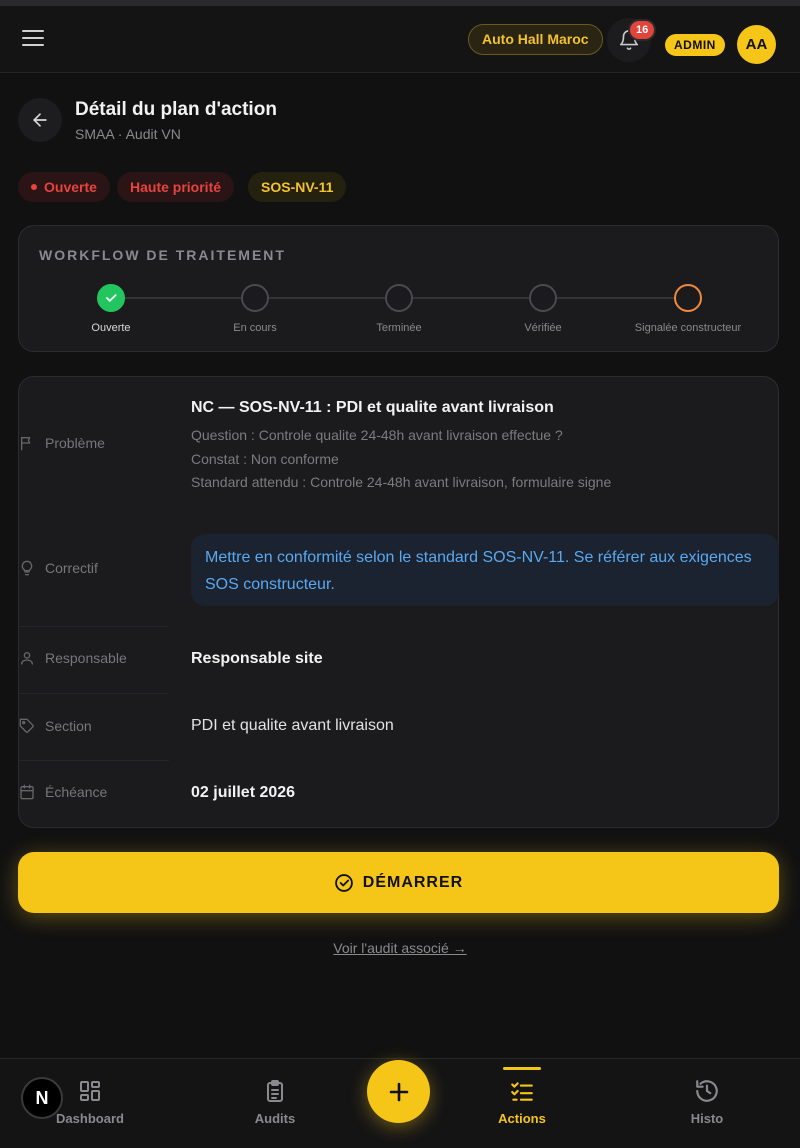 Image resolution: width=800 pixels, height=1148 pixels. What do you see at coordinates (162, 255) in the screenshot?
I see `workflow-title: WORKFLOW DE TRAITEMENT` at bounding box center [162, 255].